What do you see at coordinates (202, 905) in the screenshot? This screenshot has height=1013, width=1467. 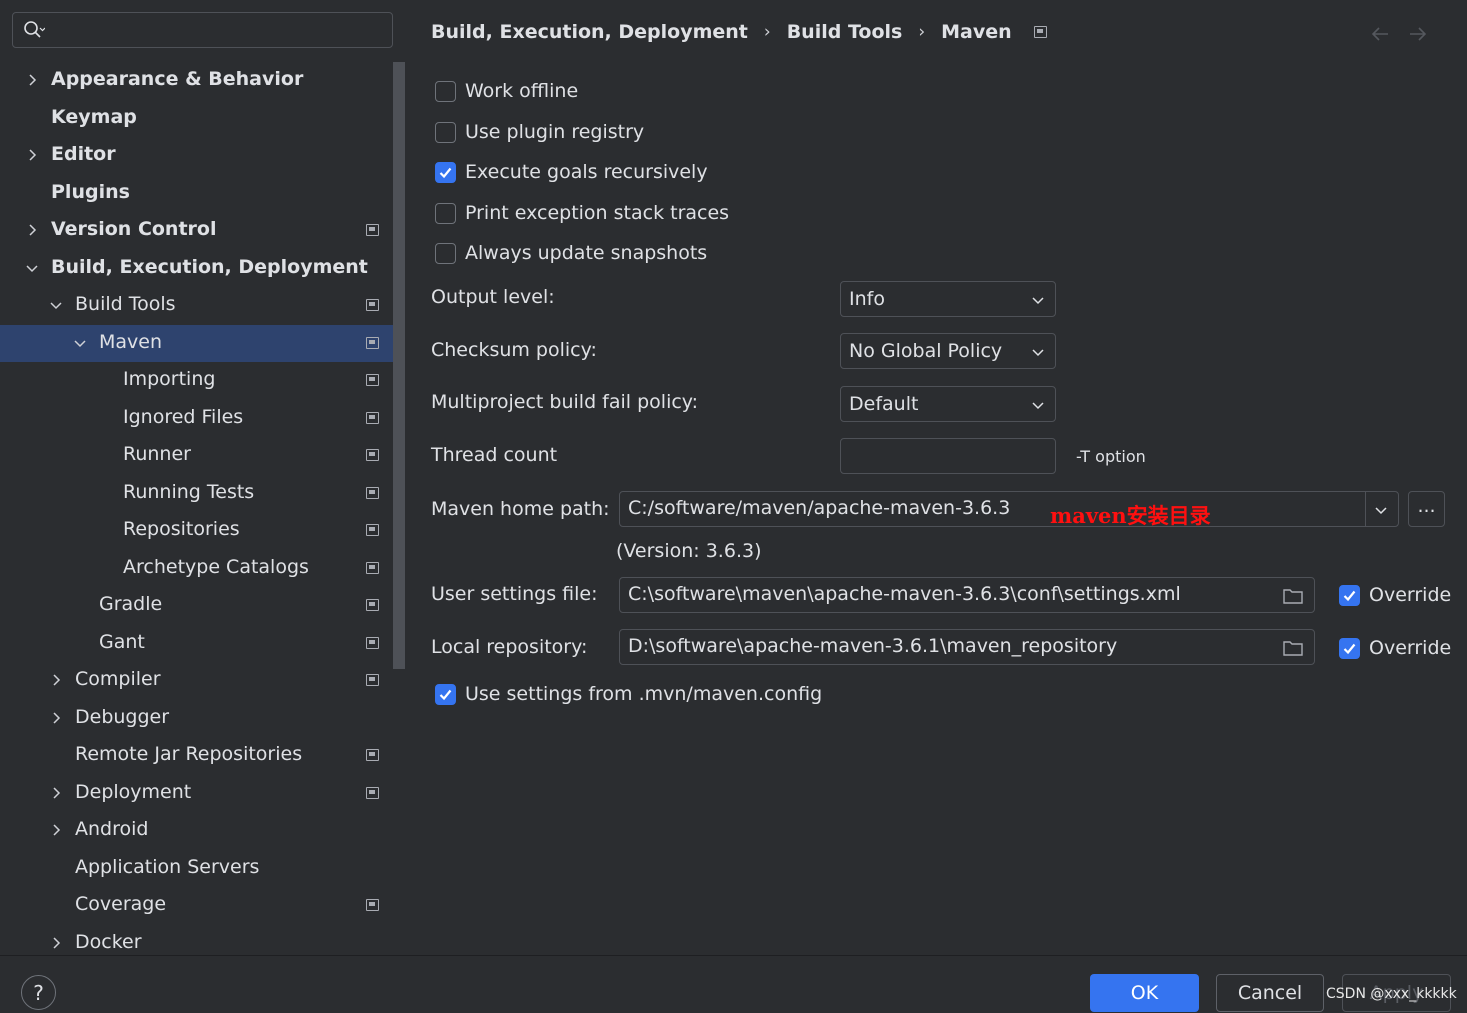 I see `sidebar-item-coverage: Coverage` at bounding box center [202, 905].